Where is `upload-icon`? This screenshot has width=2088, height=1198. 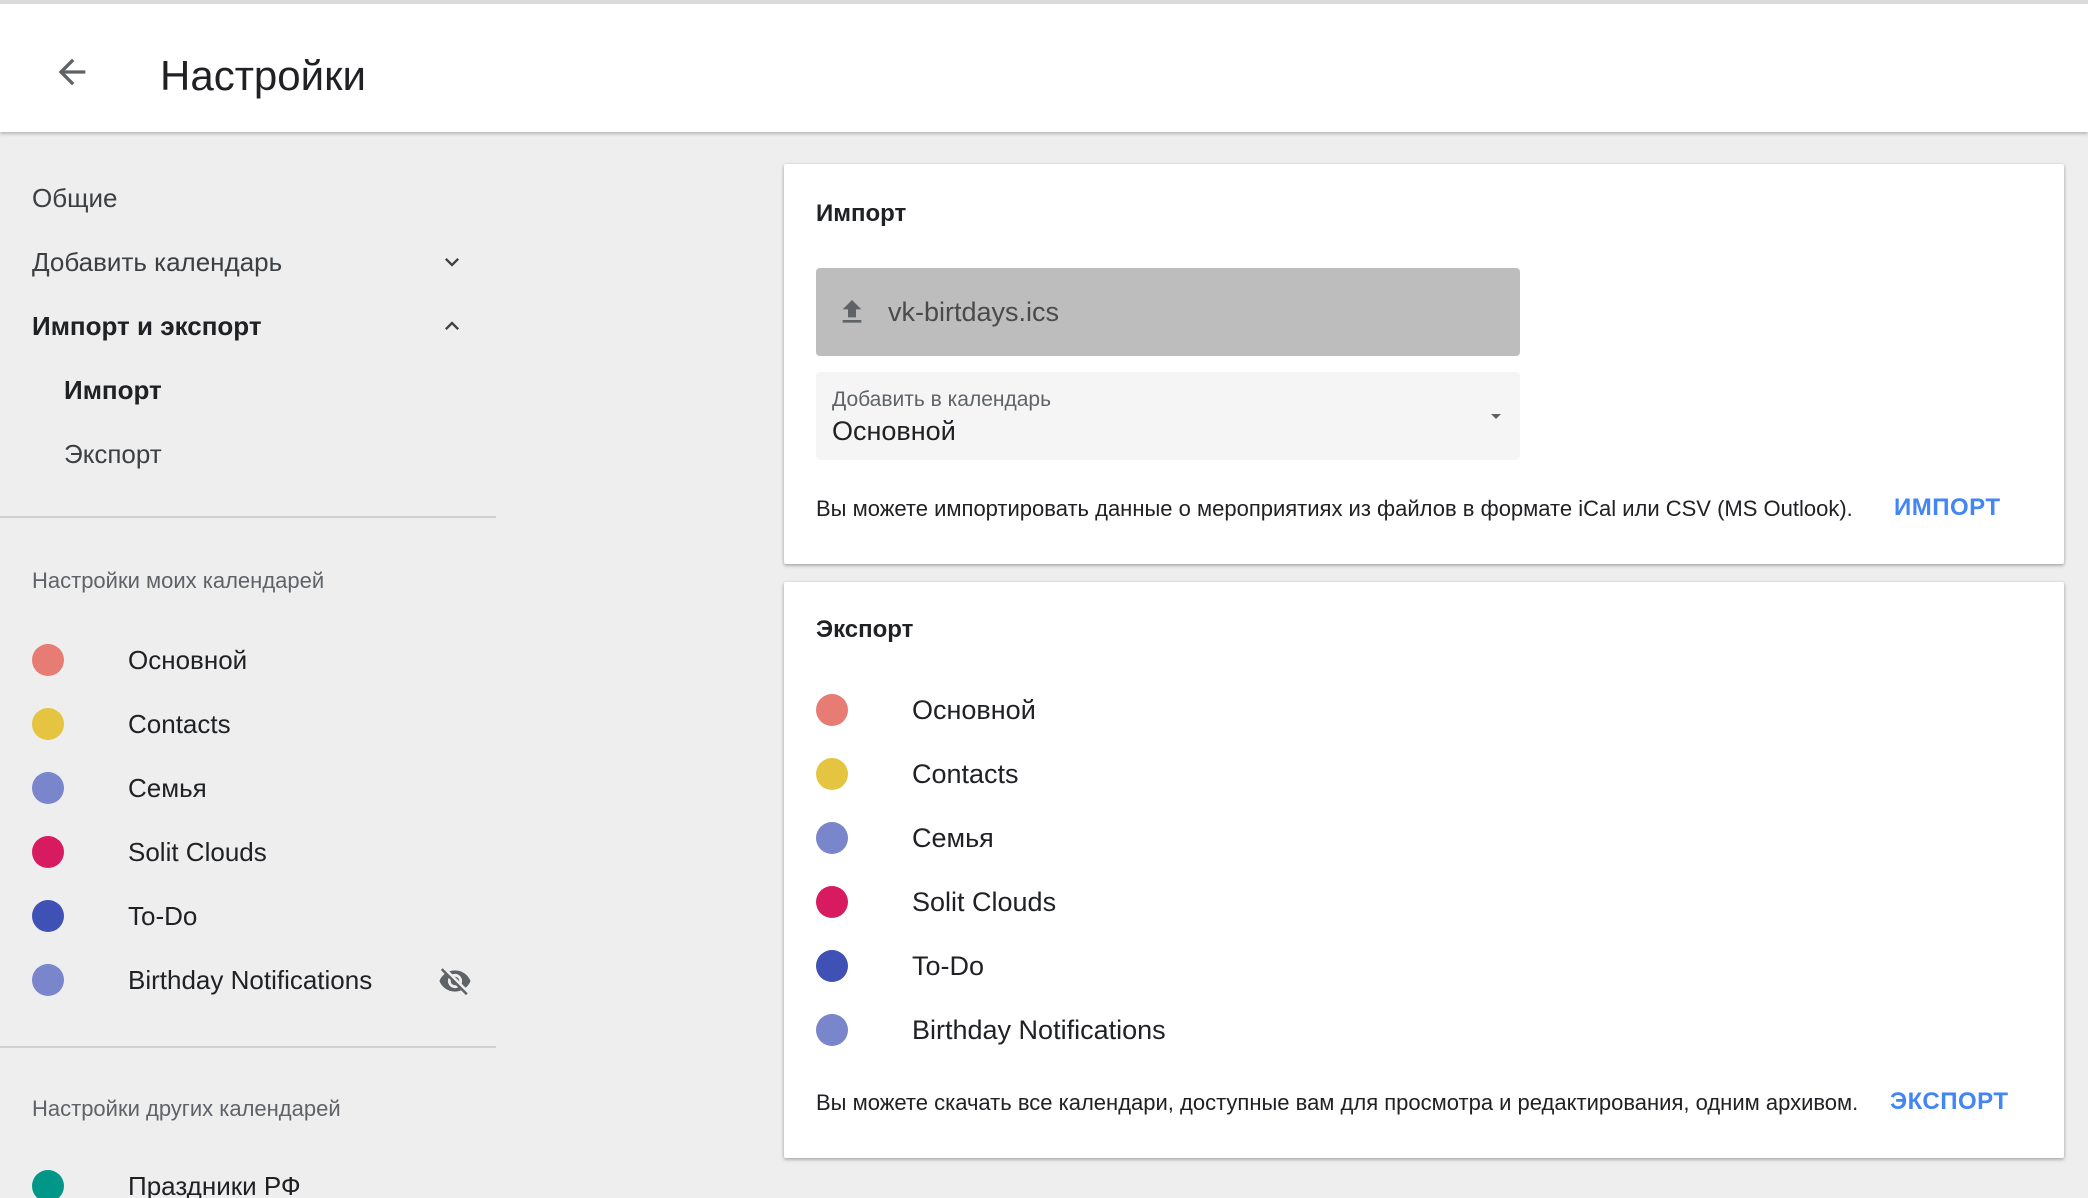
upload-icon is located at coordinates (852, 311).